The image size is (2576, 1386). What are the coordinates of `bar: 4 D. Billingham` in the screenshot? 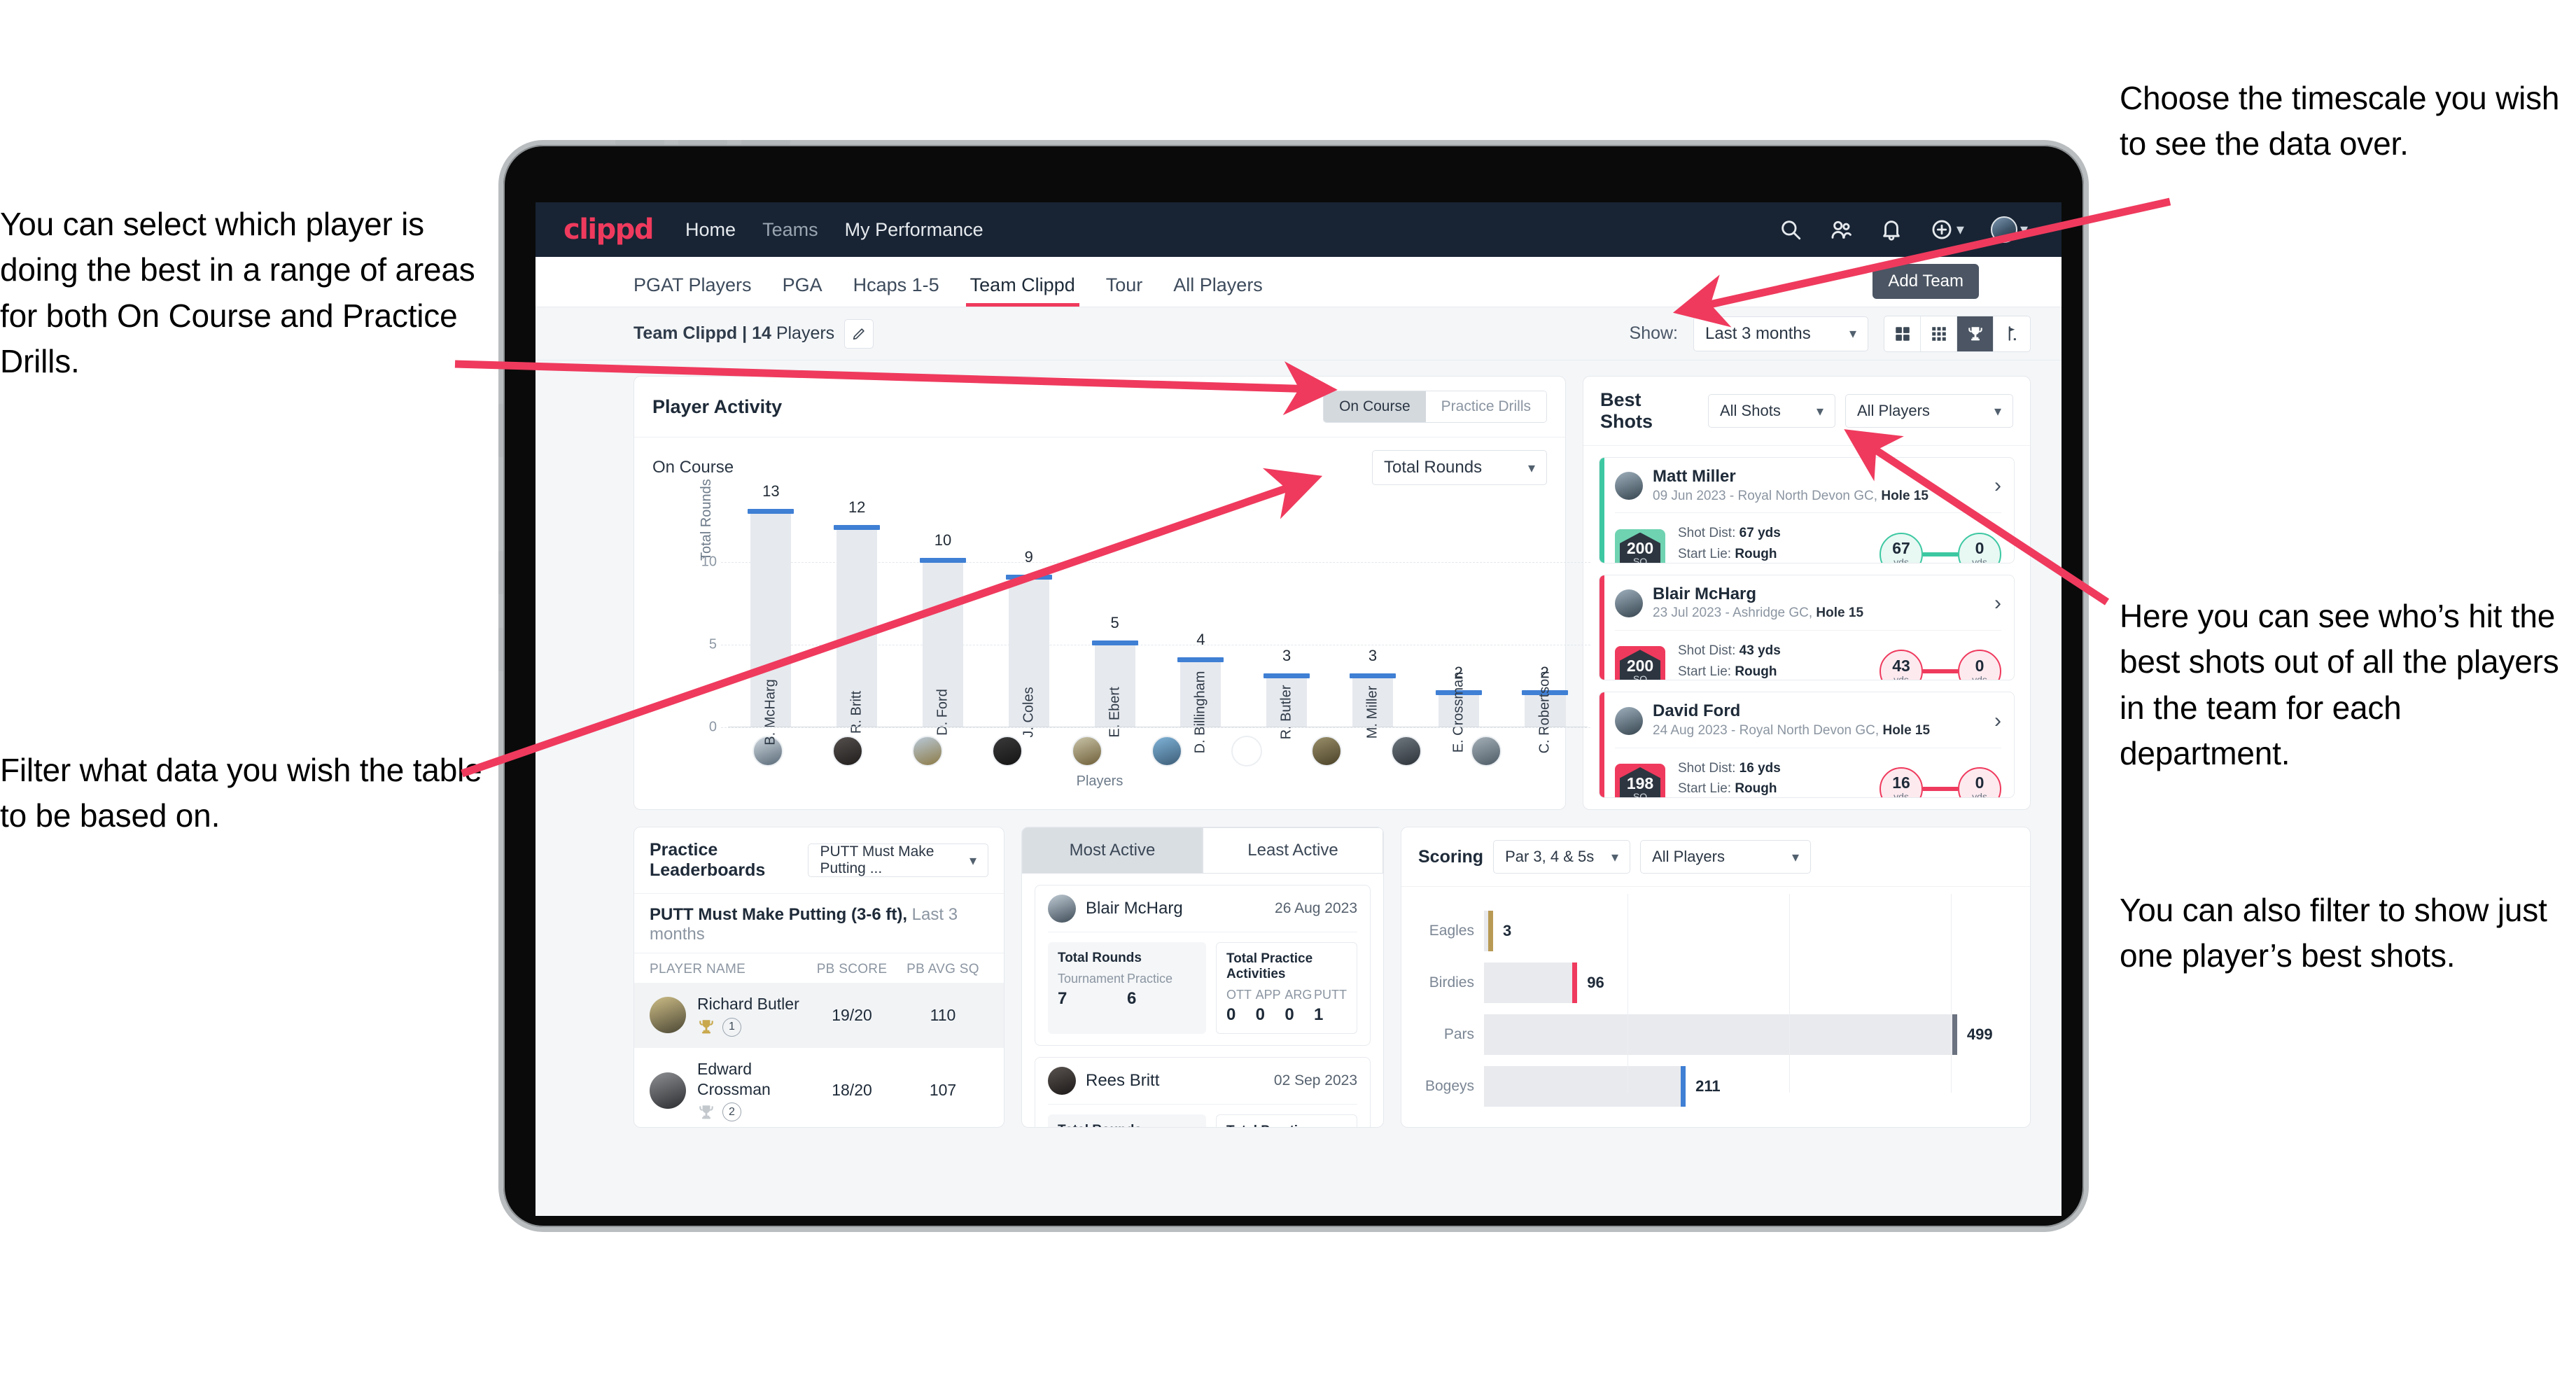 It's located at (1200, 692).